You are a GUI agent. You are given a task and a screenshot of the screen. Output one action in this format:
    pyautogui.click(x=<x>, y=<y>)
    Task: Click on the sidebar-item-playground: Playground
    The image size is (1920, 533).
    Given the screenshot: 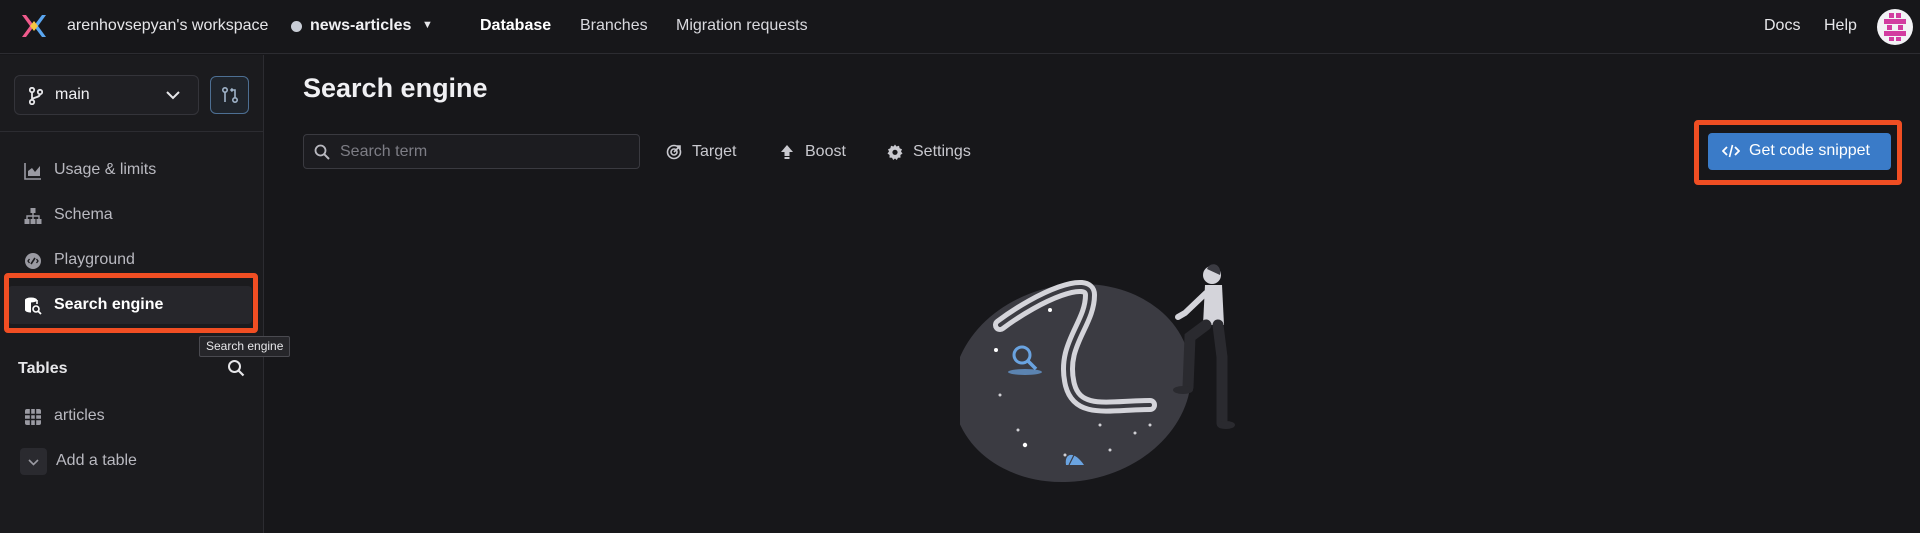 What is the action you would take?
    pyautogui.click(x=130, y=260)
    